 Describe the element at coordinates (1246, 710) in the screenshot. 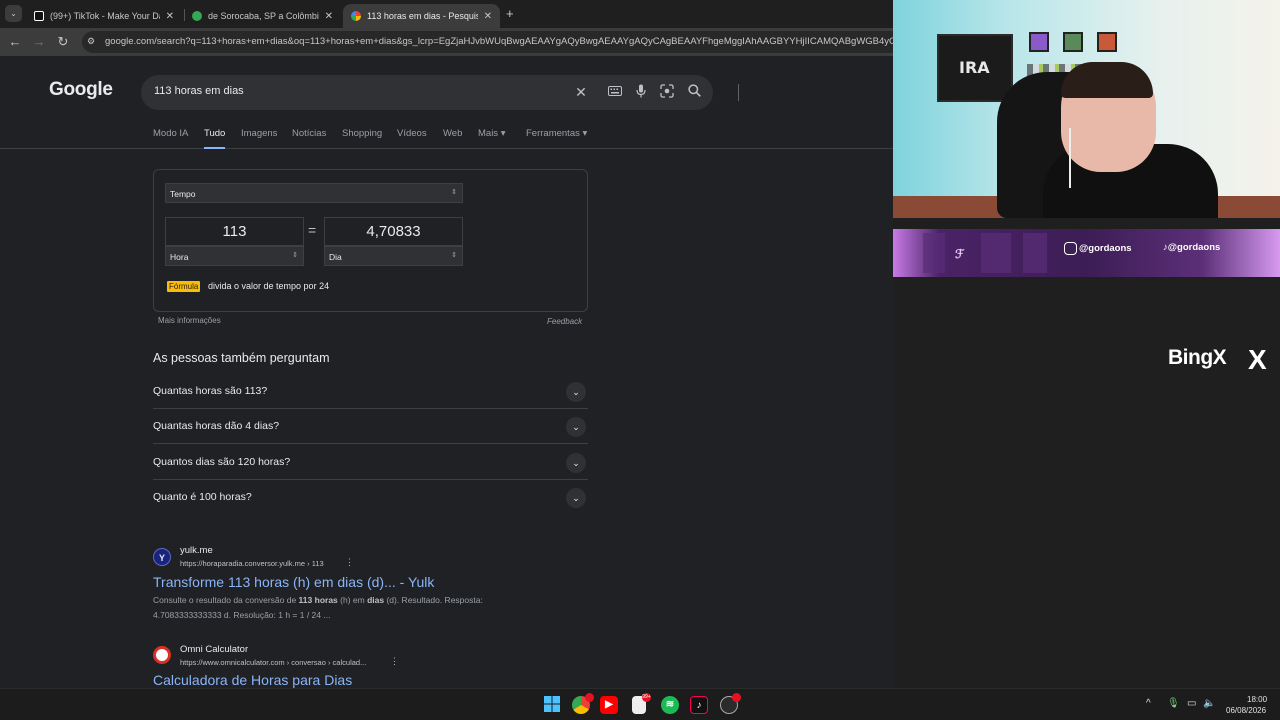

I see `clock-date: 06/08/2026` at that location.